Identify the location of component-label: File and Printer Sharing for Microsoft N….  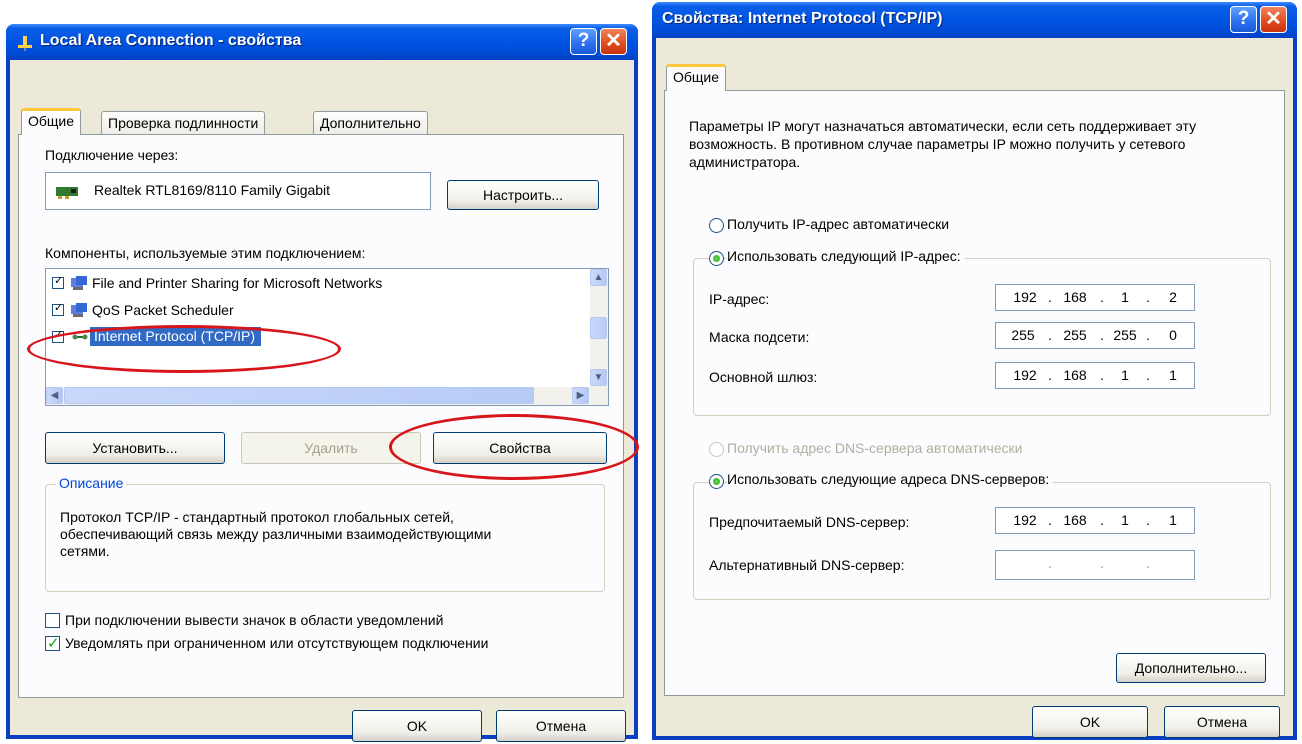
(237, 283).